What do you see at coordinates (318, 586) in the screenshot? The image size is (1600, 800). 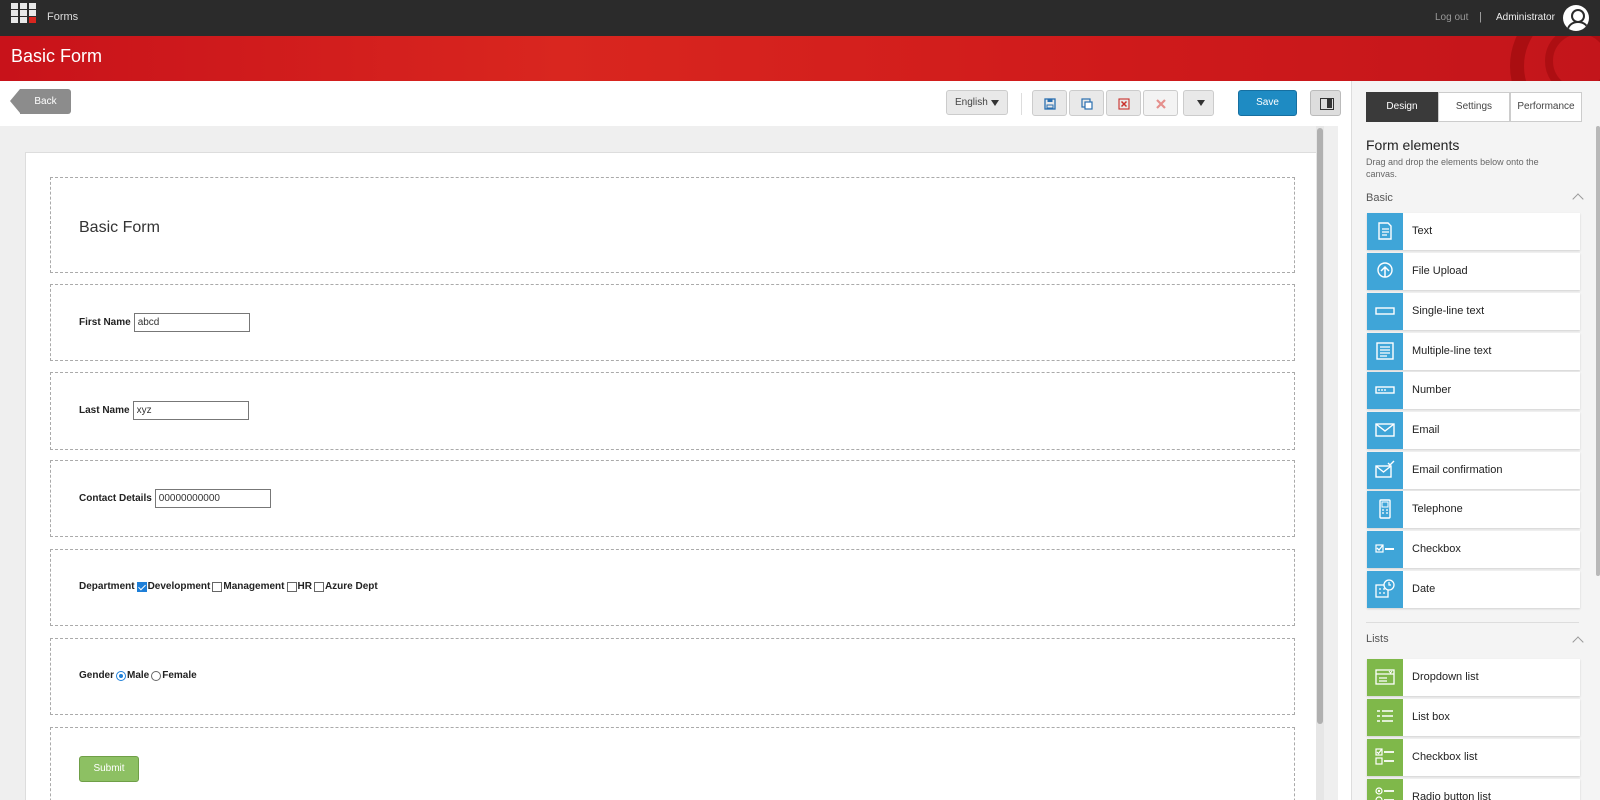 I see `azure-dept-checkbox` at bounding box center [318, 586].